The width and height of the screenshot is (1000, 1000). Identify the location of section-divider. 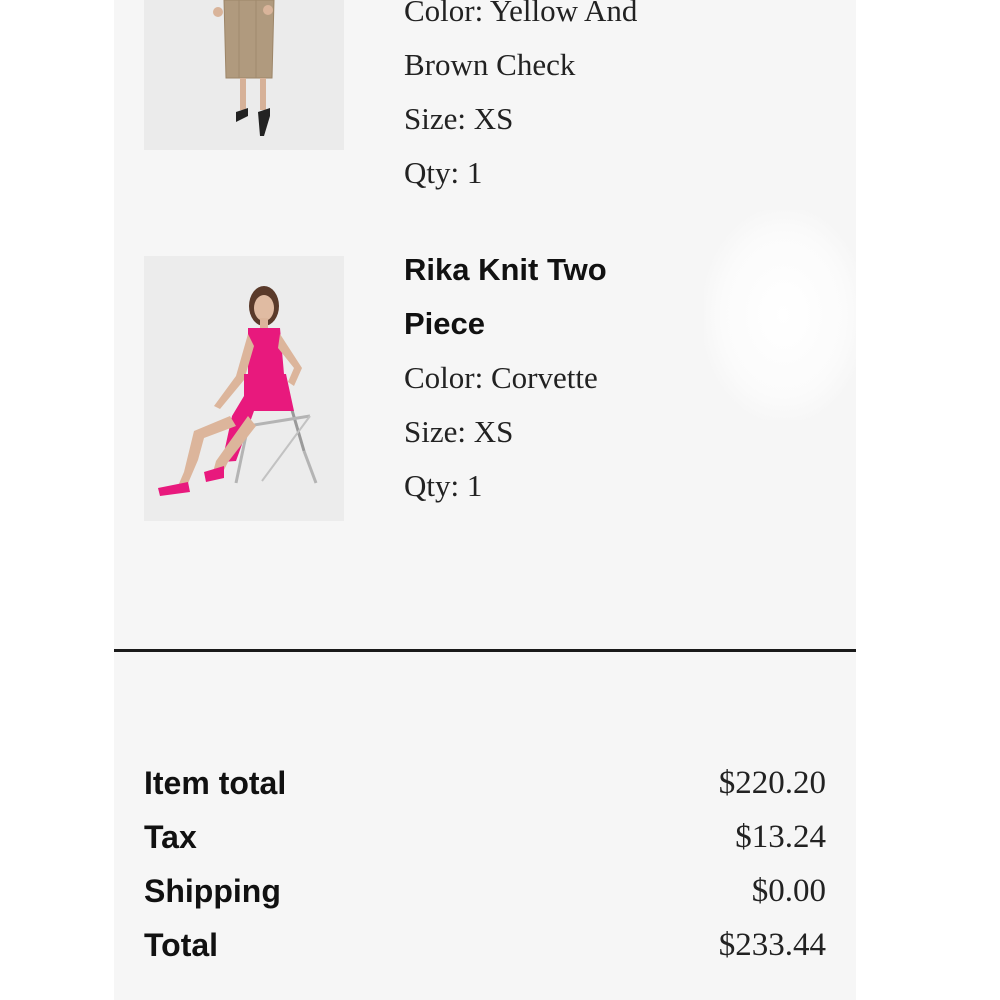
(485, 650).